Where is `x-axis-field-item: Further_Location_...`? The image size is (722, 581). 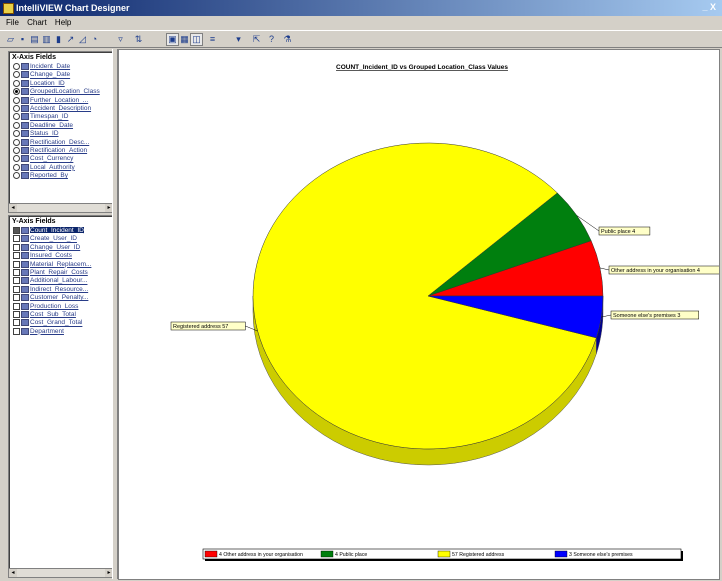
x-axis-field-item: Further_Location_... is located at coordinates (61, 100).